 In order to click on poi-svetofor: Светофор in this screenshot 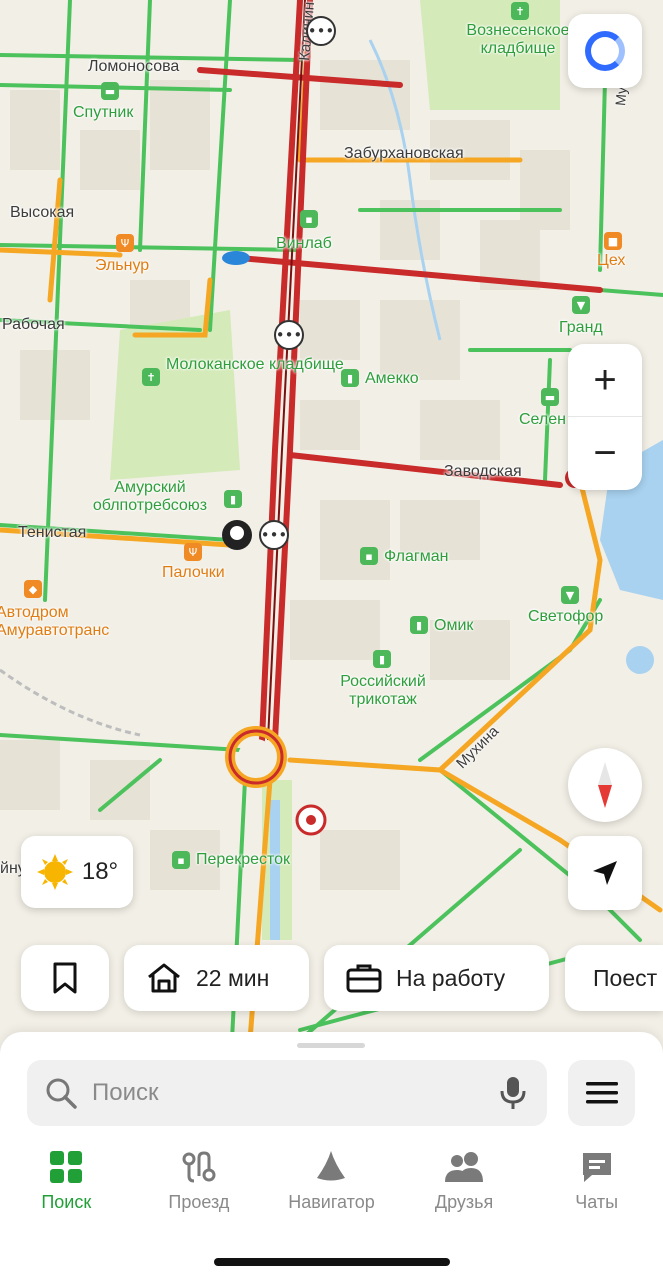, I will do `click(565, 617)`.